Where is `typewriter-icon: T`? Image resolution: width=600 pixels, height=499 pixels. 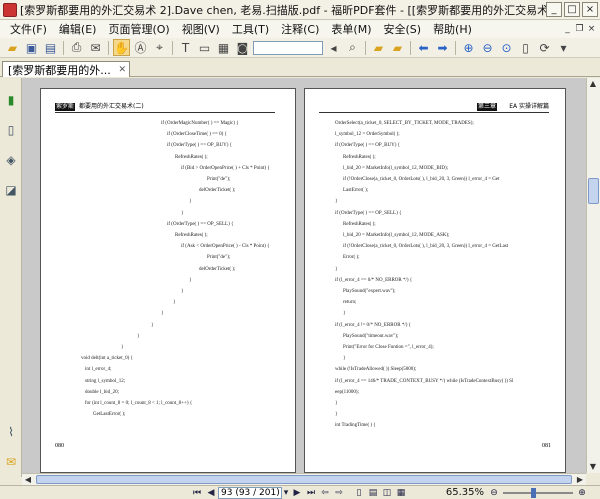
typewriter-icon: T is located at coordinates (185, 47).